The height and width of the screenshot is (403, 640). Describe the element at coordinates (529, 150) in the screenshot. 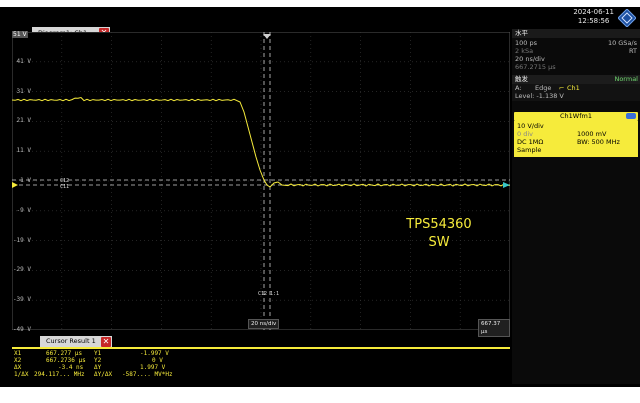

I see `channel-mode: Sample` at that location.